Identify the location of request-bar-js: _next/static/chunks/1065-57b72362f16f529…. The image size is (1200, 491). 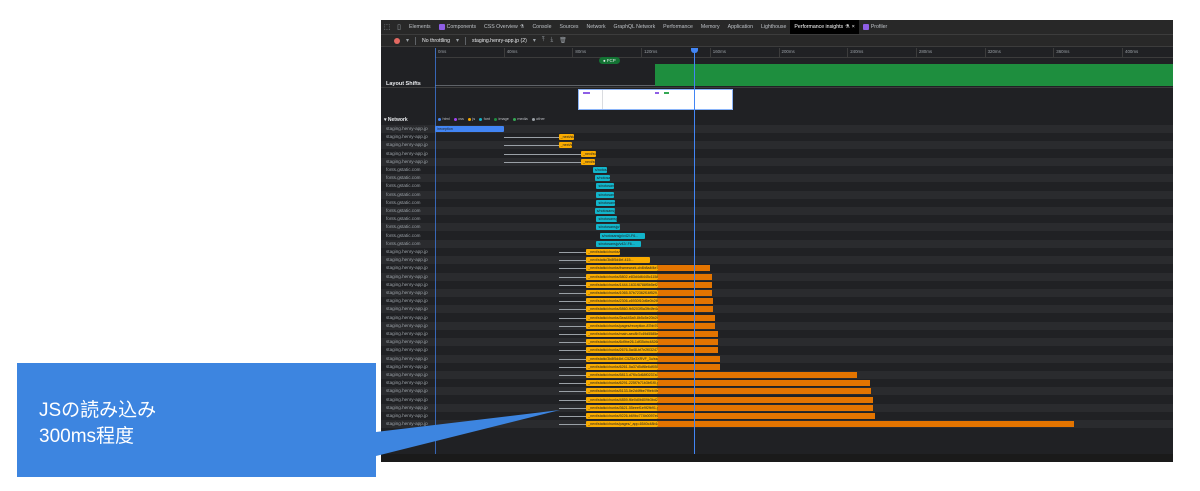
(622, 293).